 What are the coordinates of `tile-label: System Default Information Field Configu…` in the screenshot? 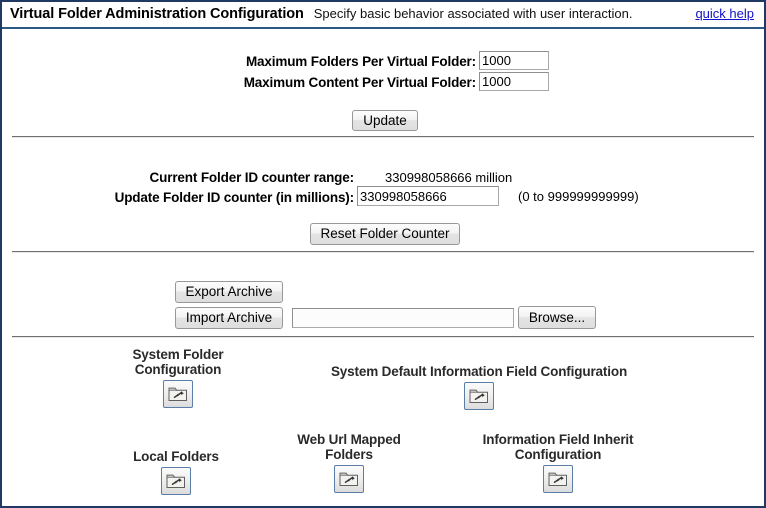 It's located at (479, 371).